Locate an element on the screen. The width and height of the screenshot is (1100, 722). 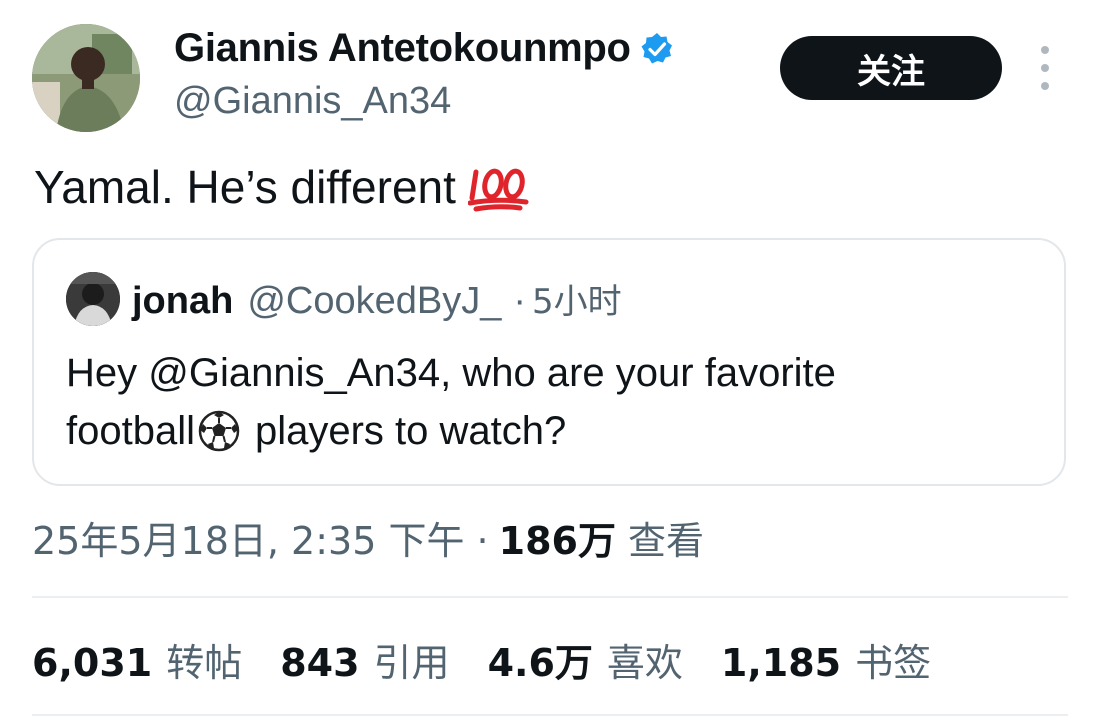
quote-time: 5小时 is located at coordinates (577, 298).